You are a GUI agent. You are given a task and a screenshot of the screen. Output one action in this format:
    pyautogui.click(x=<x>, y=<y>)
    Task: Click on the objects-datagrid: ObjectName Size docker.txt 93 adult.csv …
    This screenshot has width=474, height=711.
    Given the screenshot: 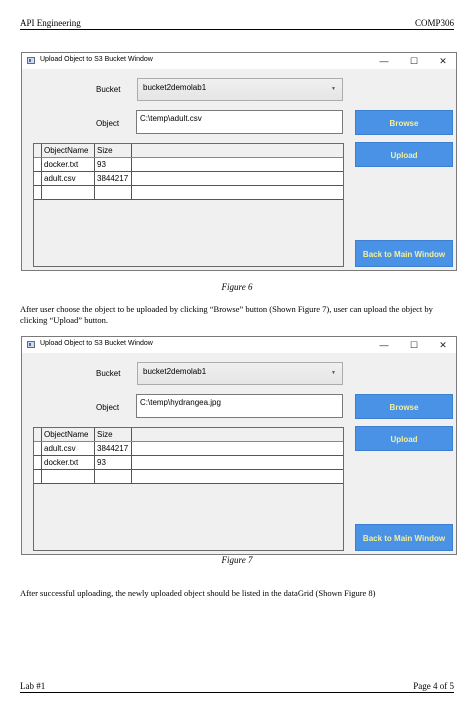 What is the action you would take?
    pyautogui.click(x=188, y=205)
    